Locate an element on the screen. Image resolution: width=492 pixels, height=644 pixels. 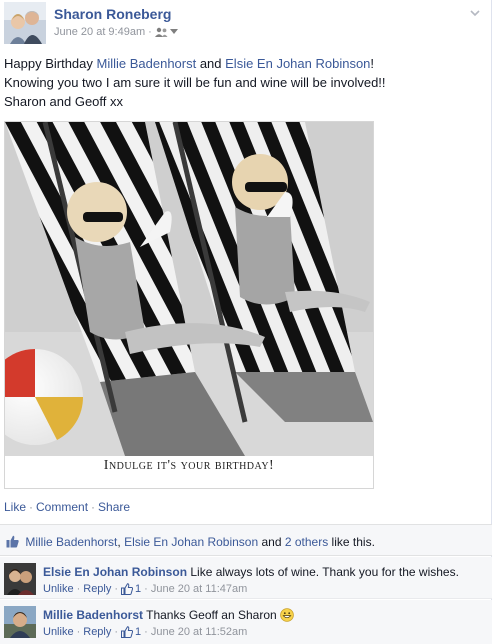
audience-selector is located at coordinates (166, 32).